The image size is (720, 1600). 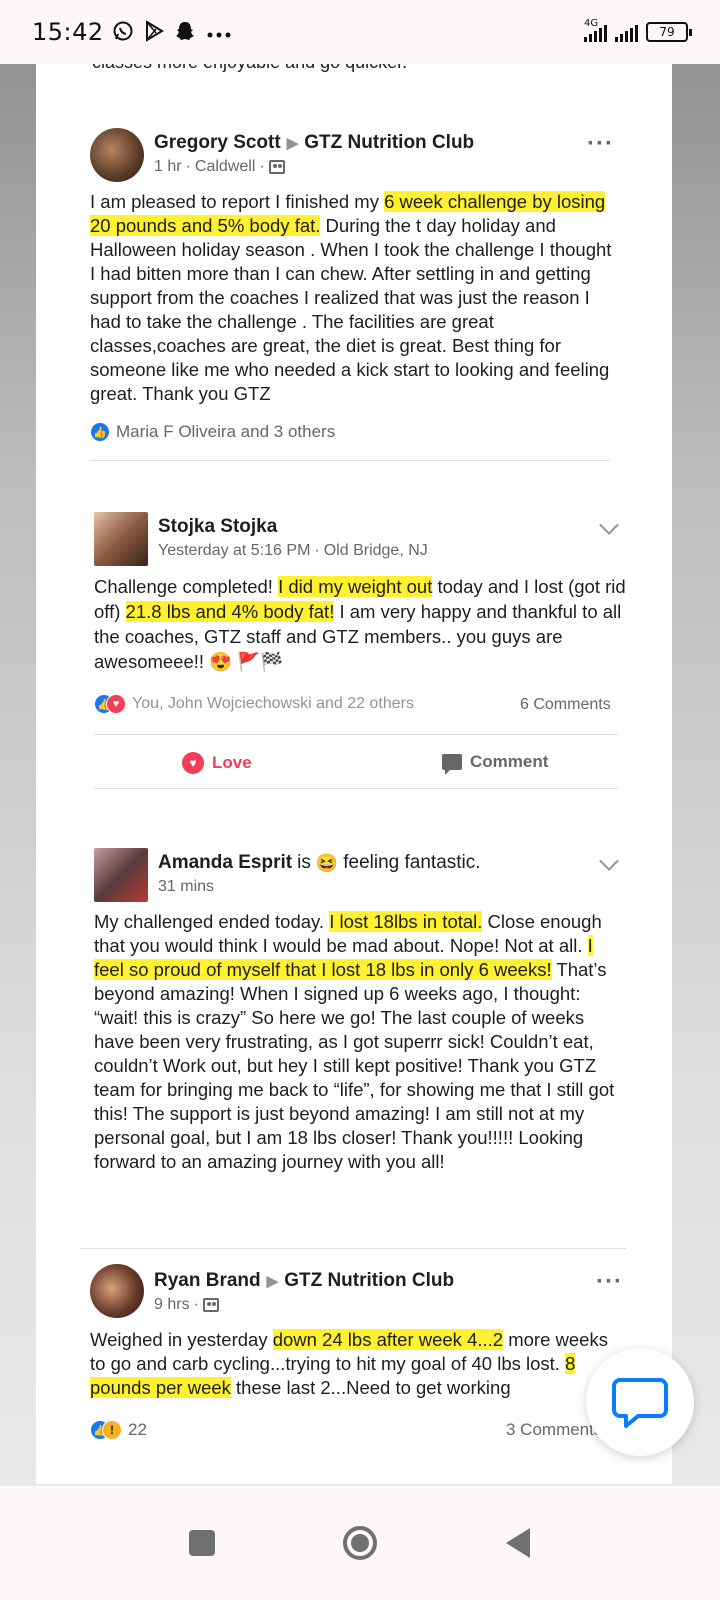 What do you see at coordinates (168, 167) in the screenshot?
I see `post-time: 1 hr` at bounding box center [168, 167].